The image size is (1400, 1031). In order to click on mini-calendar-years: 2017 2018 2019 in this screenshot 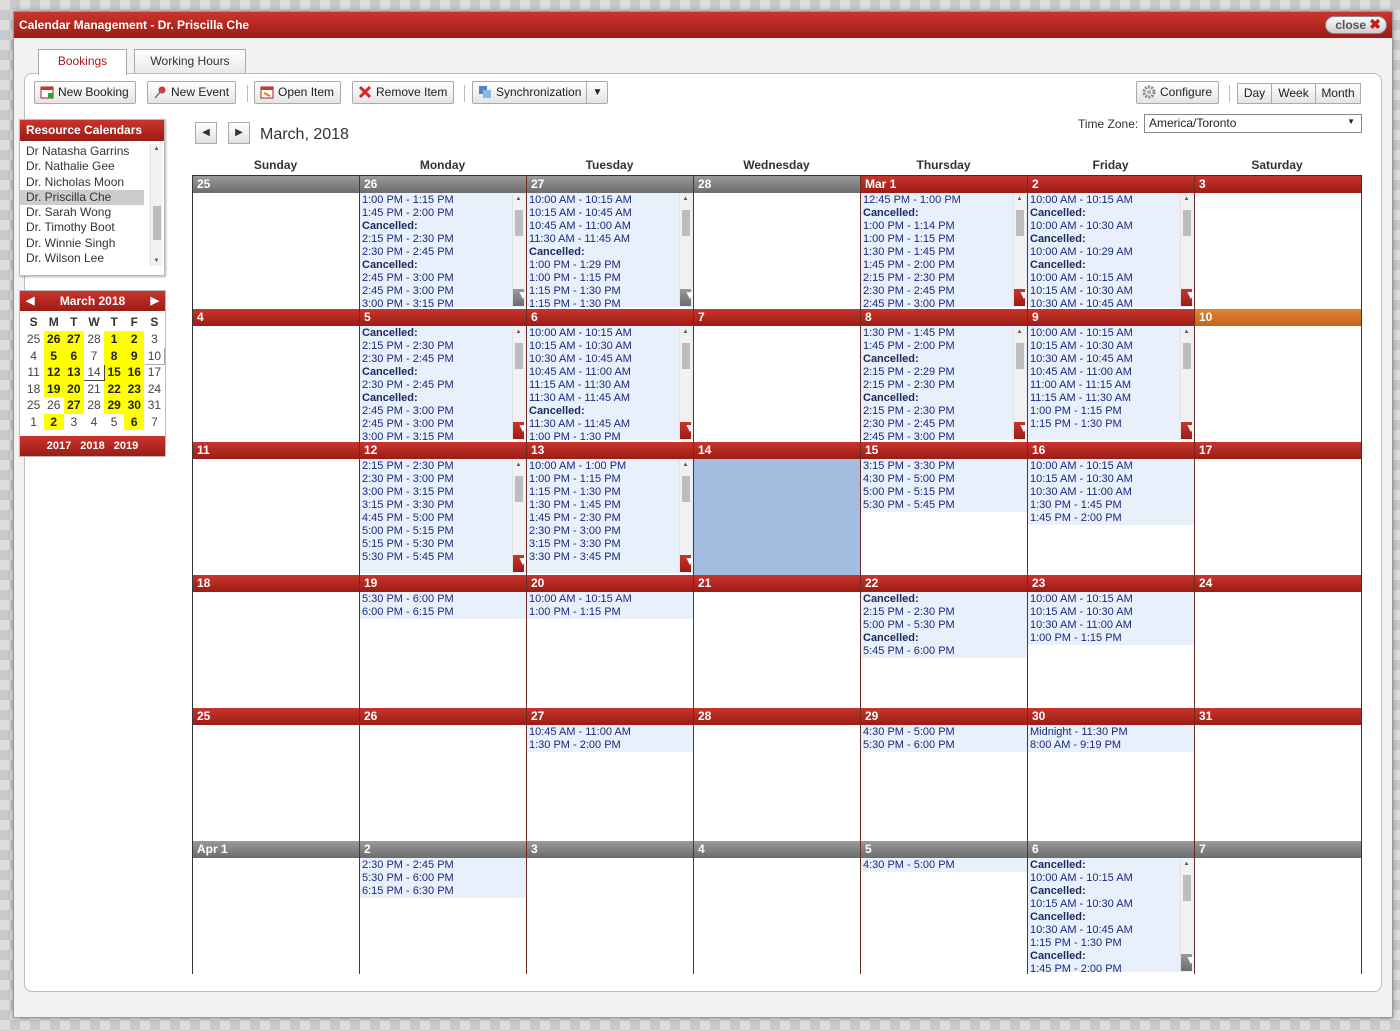, I will do `click(92, 446)`.